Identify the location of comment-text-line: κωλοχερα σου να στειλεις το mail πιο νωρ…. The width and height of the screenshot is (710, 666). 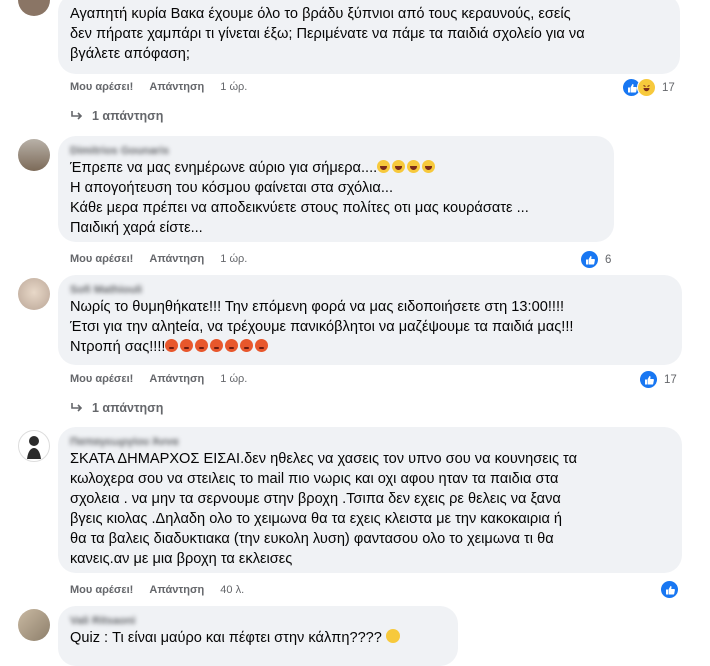
(314, 479).